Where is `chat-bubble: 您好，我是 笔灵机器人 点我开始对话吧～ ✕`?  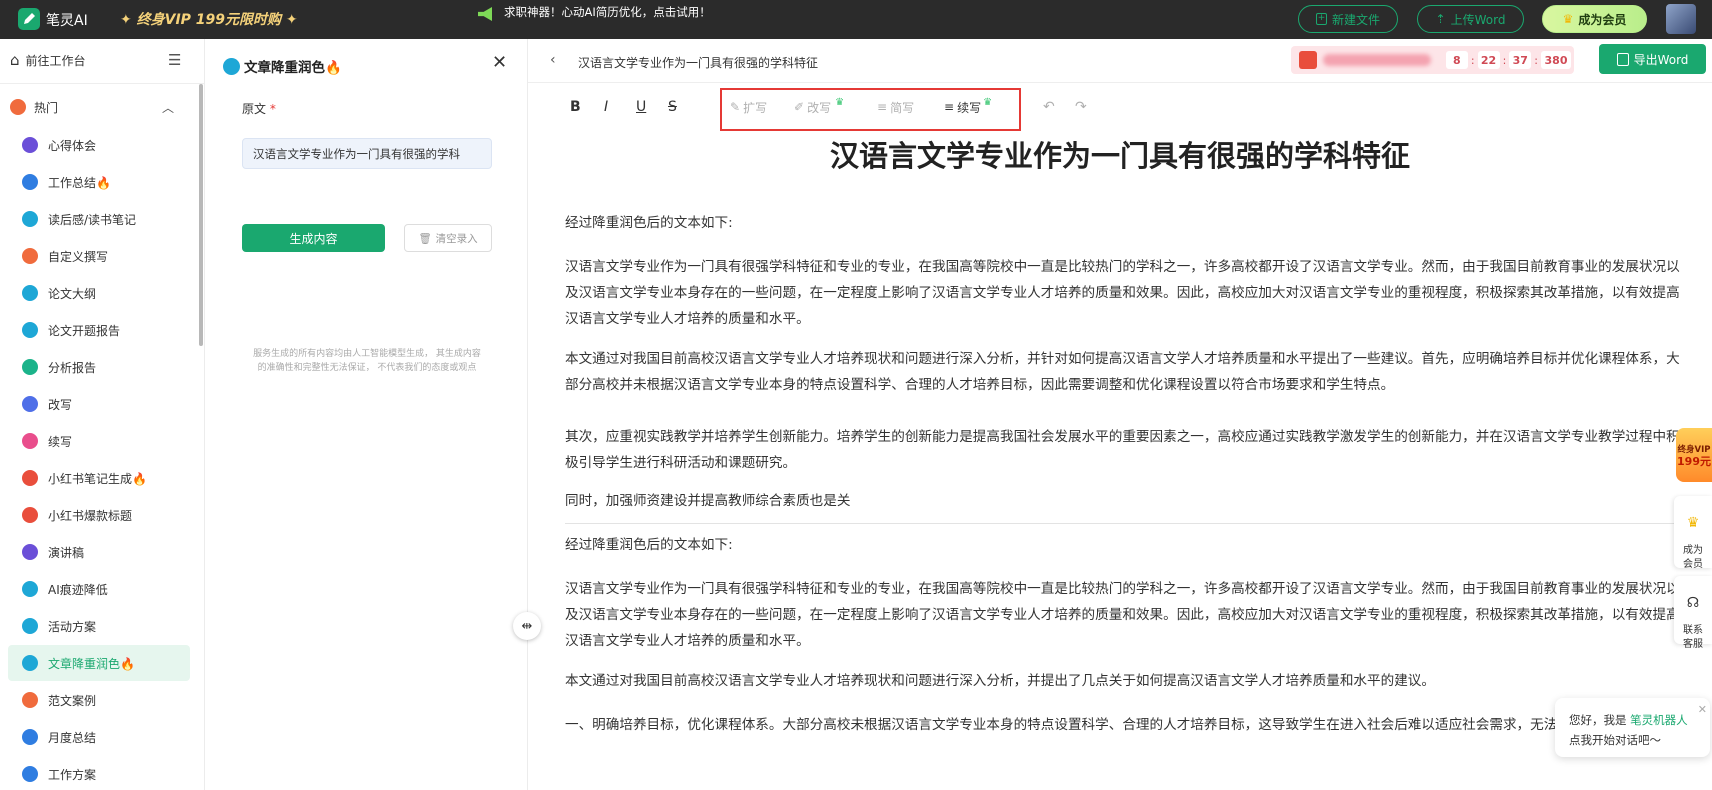
chat-bubble: 您好，我是 笔灵机器人 点我开始对话吧～ ✕ is located at coordinates (1632, 727).